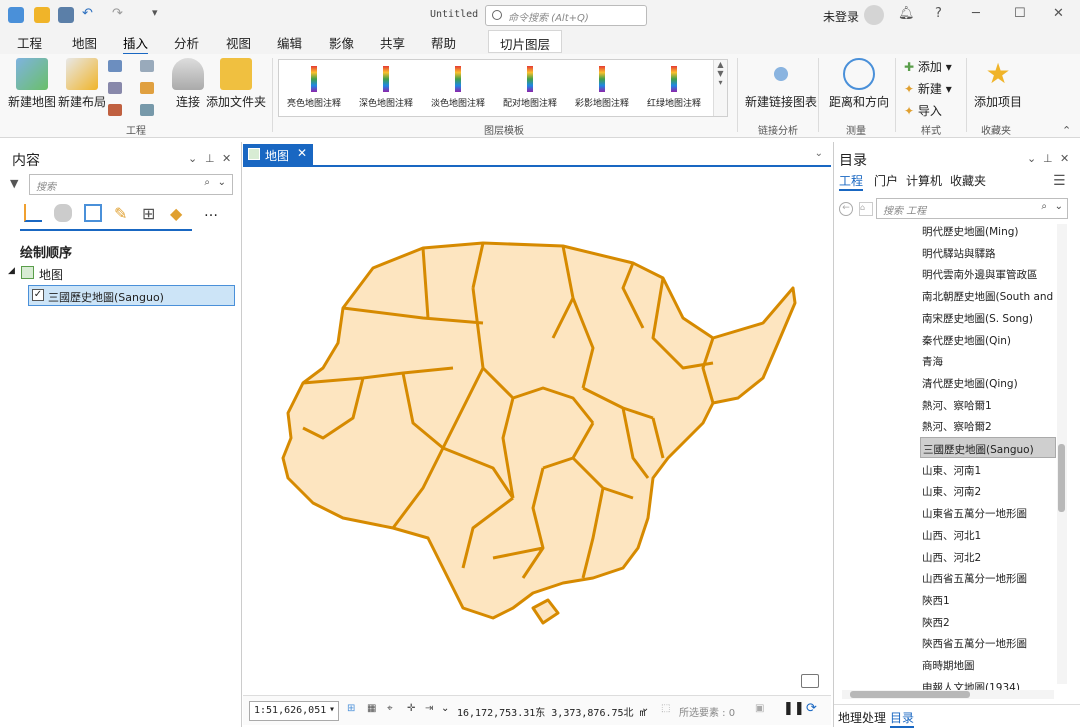 This screenshot has width=1080, height=728. What do you see at coordinates (988, 295) in the screenshot?
I see `catalog-map-item: 南北朝歷史地圖(South and` at bounding box center [988, 295].